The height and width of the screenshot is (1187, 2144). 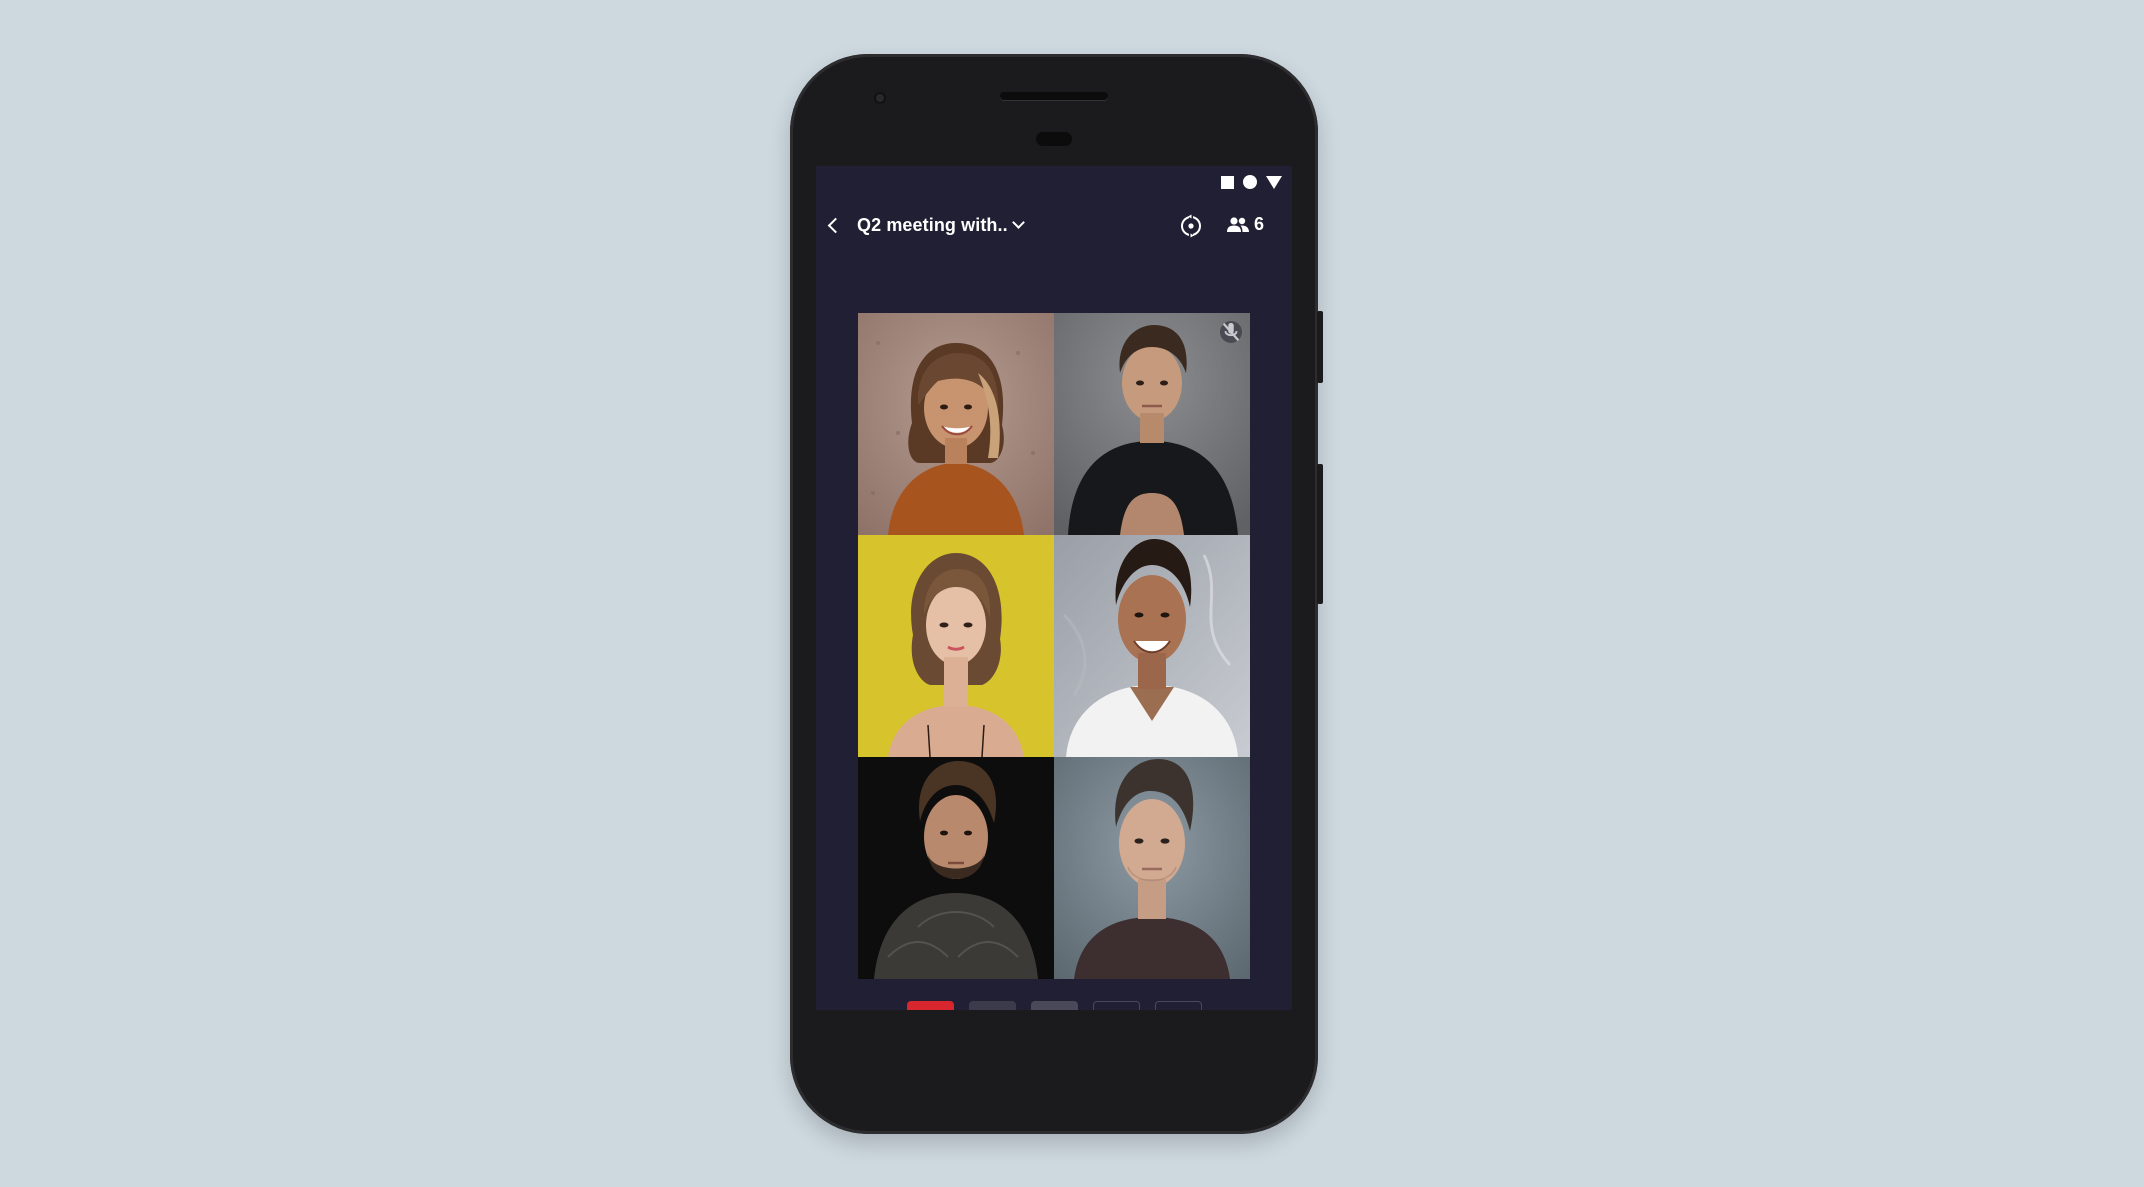 I want to click on chevron-down-icon, so click(x=1018, y=222).